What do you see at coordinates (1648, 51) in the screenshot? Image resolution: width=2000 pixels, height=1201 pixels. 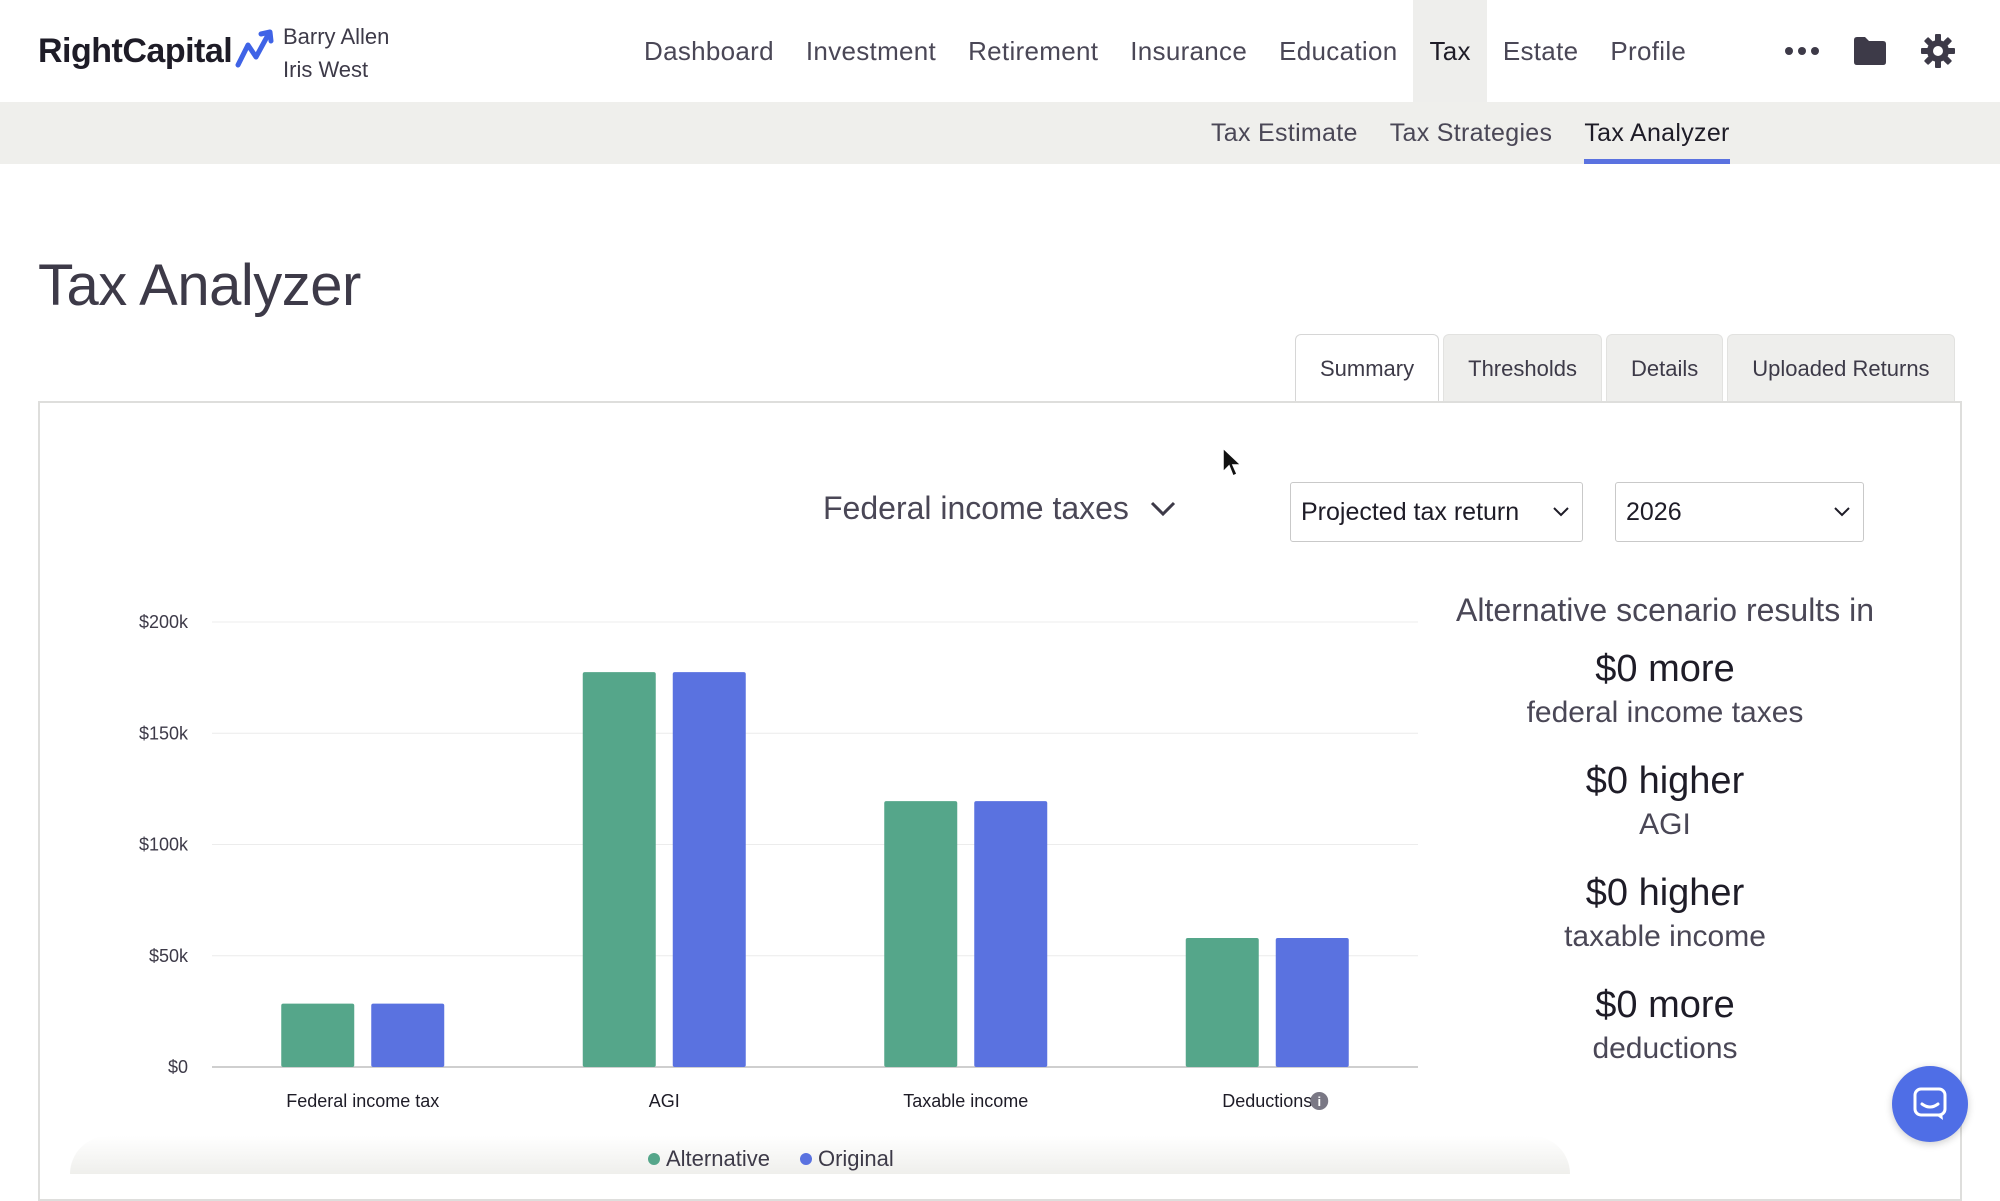 I see `nav-profile: Profile` at bounding box center [1648, 51].